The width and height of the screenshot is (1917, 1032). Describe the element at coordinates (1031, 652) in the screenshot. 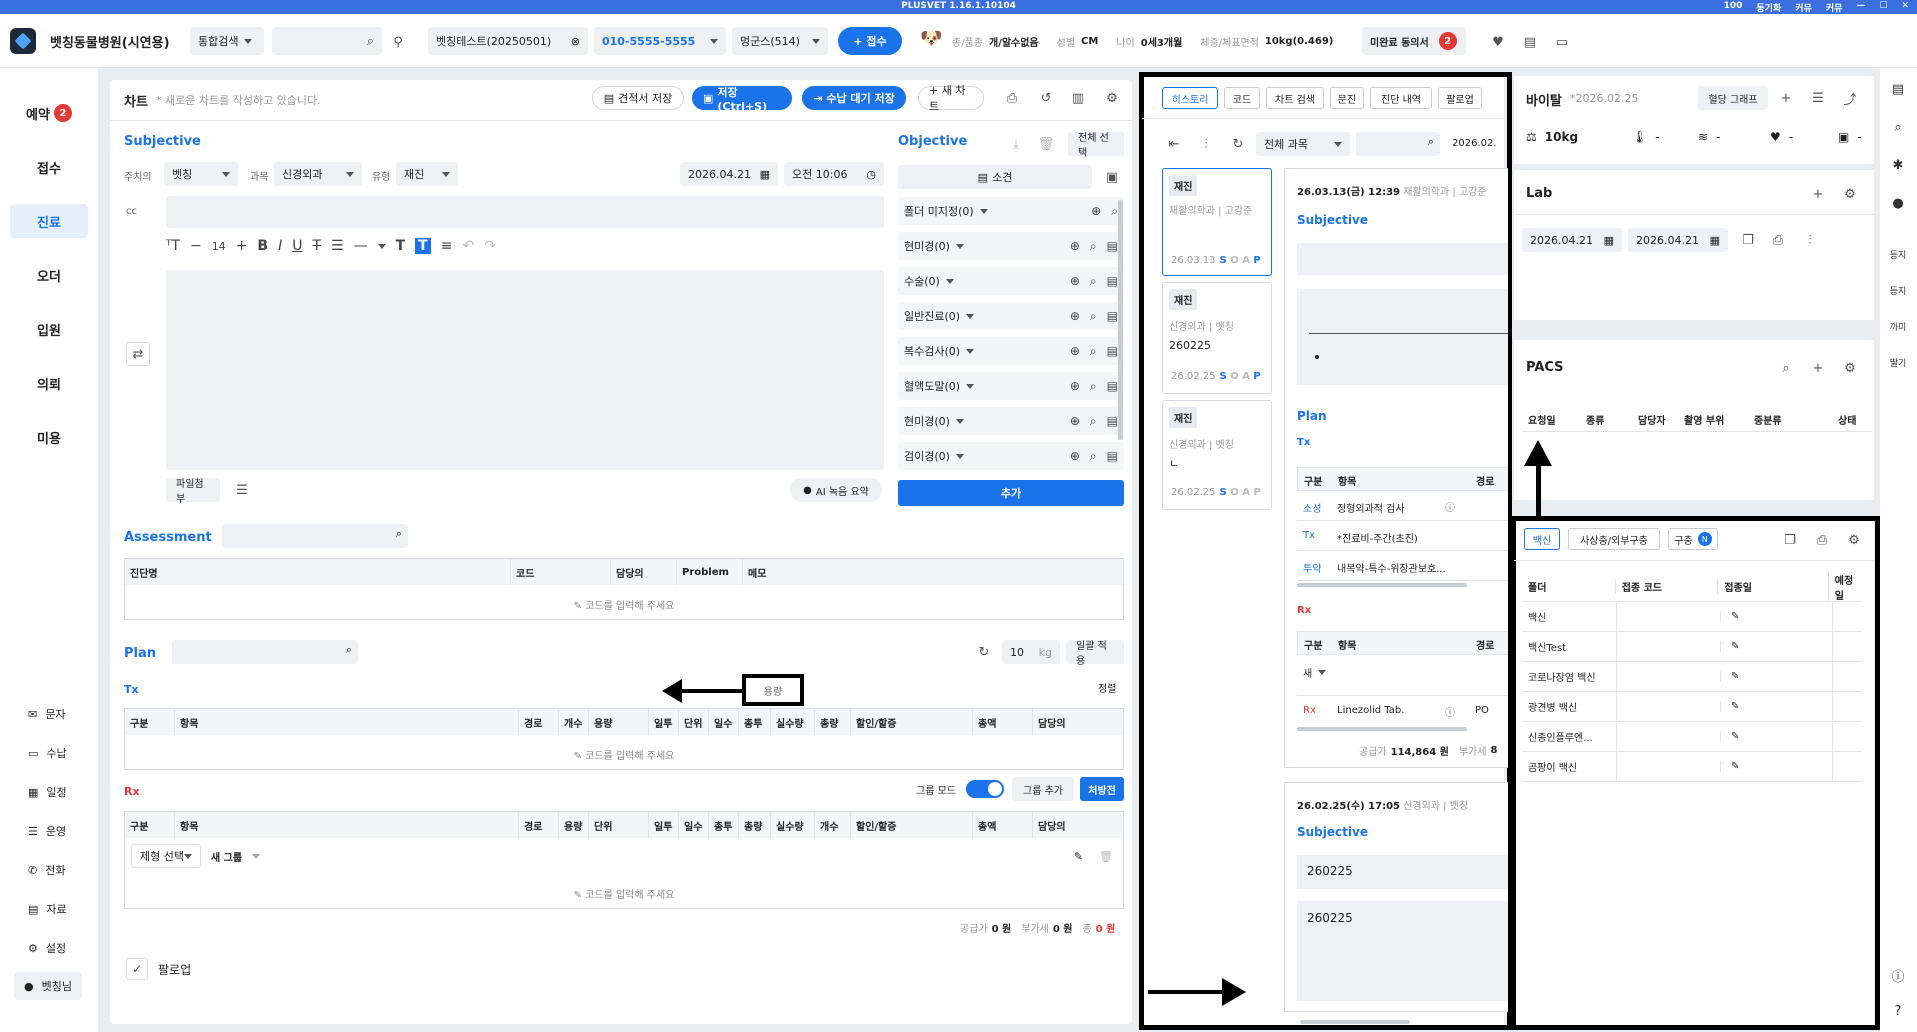

I see `weight-input: 10 kg` at that location.